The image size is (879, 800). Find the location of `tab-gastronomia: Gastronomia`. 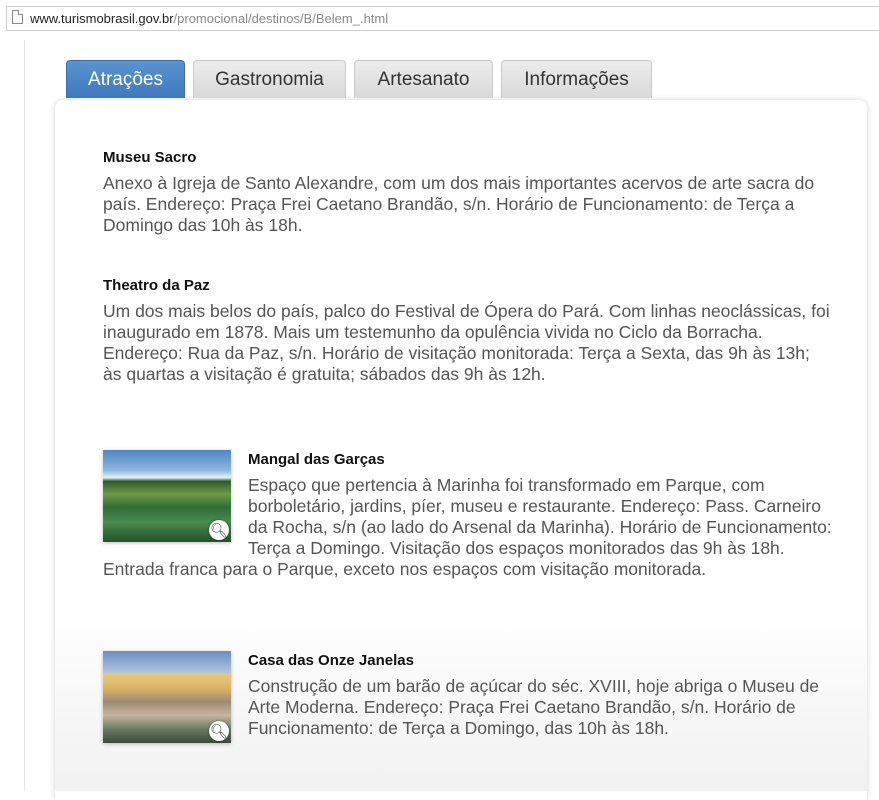

tab-gastronomia: Gastronomia is located at coordinates (269, 79).